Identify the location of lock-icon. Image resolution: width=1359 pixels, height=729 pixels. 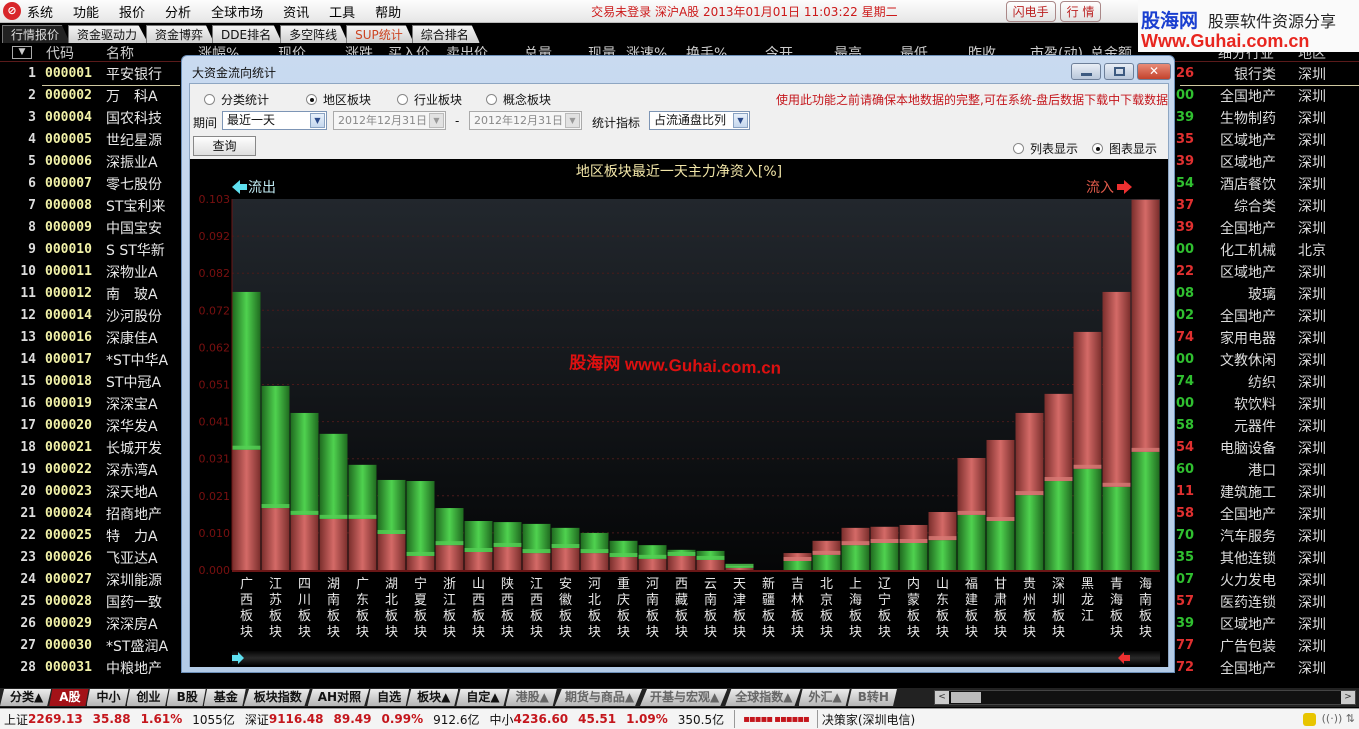
(1309, 719).